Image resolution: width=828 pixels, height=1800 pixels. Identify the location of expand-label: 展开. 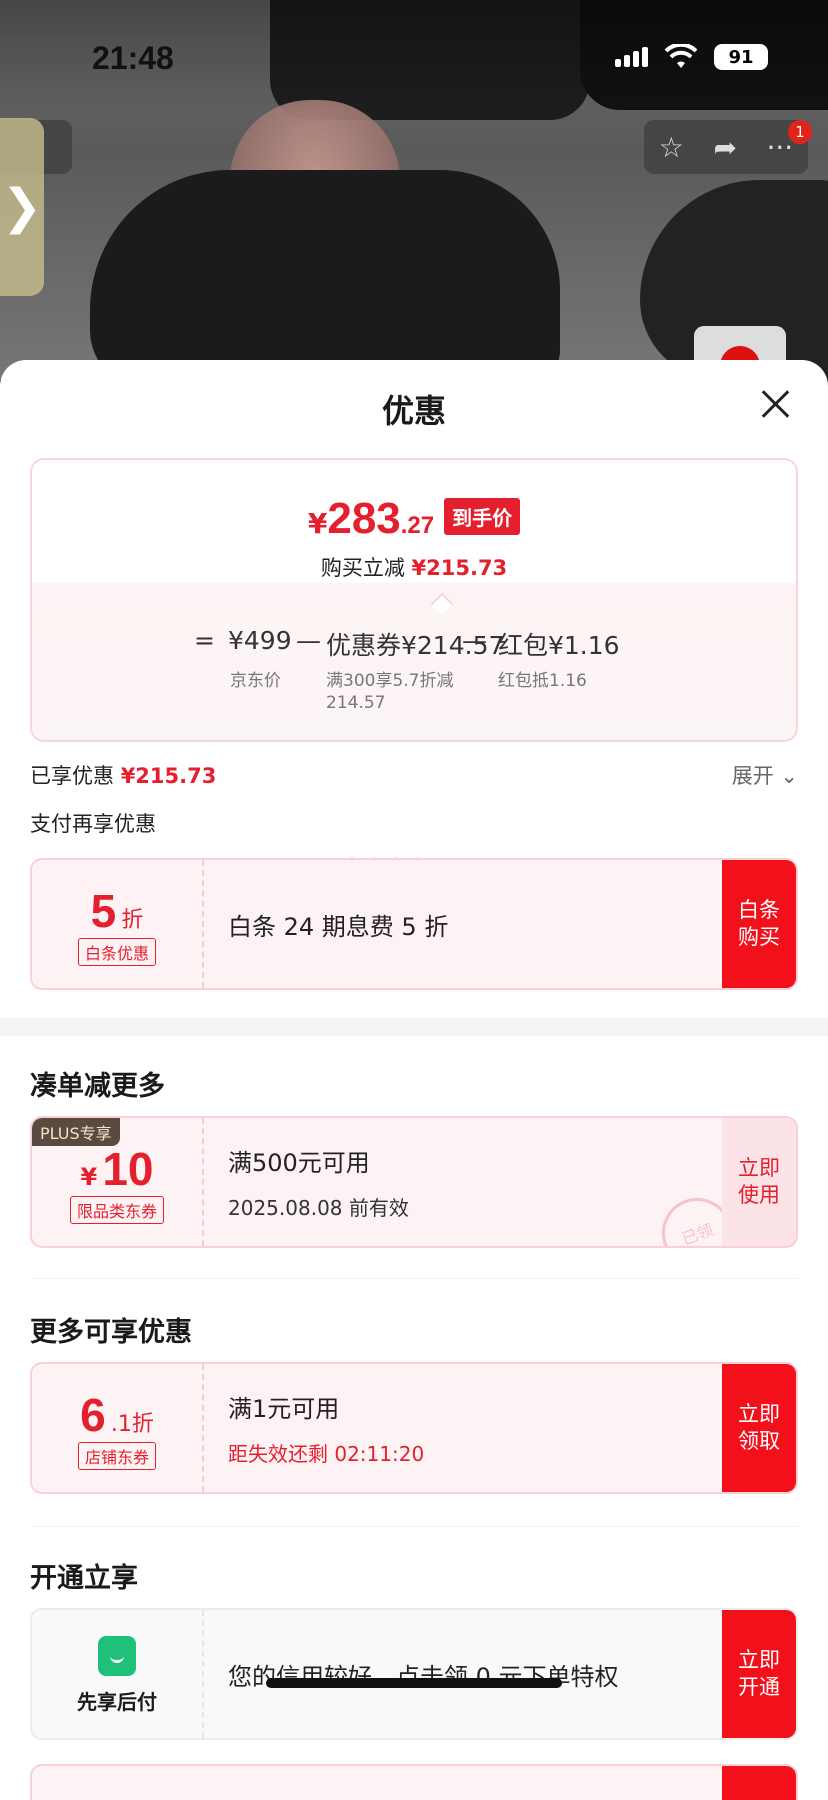
(752, 776).